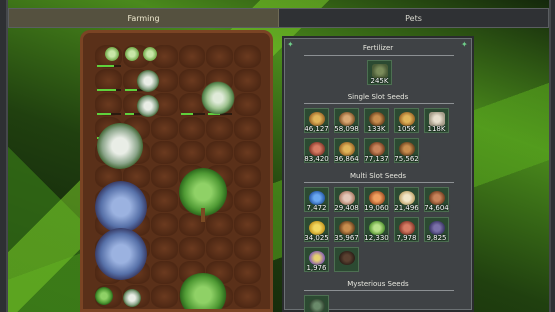  What do you see at coordinates (552, 156) in the screenshot?
I see `window-frame-right` at bounding box center [552, 156].